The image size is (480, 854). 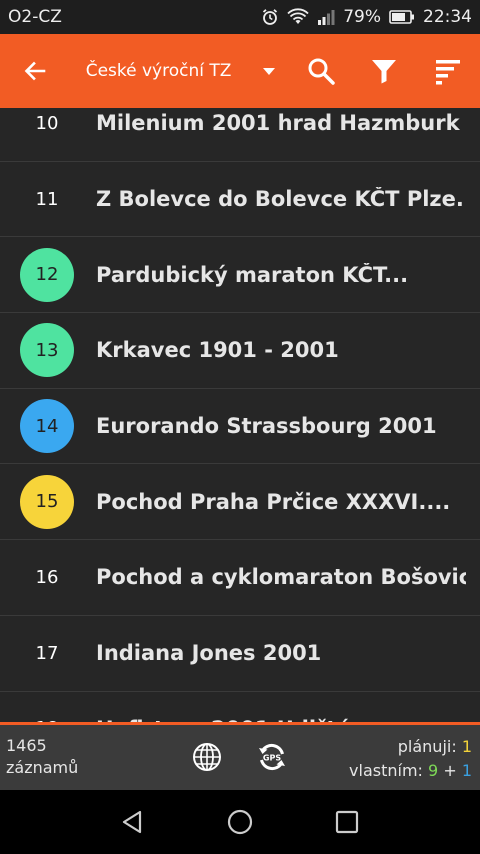 I want to click on wifi-icon, so click(x=298, y=17).